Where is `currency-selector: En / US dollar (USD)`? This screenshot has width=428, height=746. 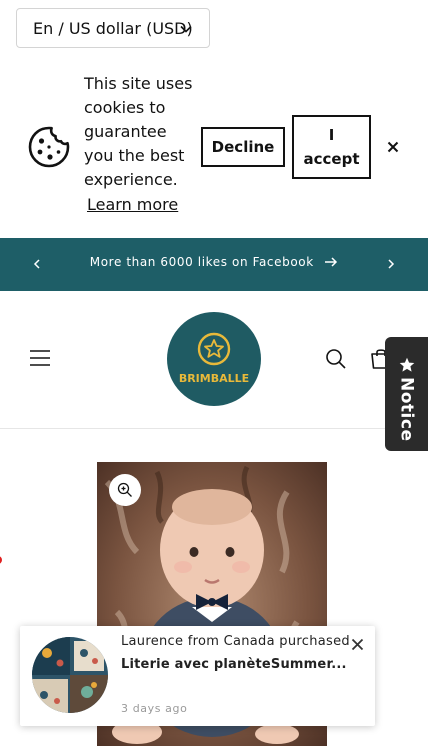
currency-selector: En / US dollar (USD) is located at coordinates (113, 28).